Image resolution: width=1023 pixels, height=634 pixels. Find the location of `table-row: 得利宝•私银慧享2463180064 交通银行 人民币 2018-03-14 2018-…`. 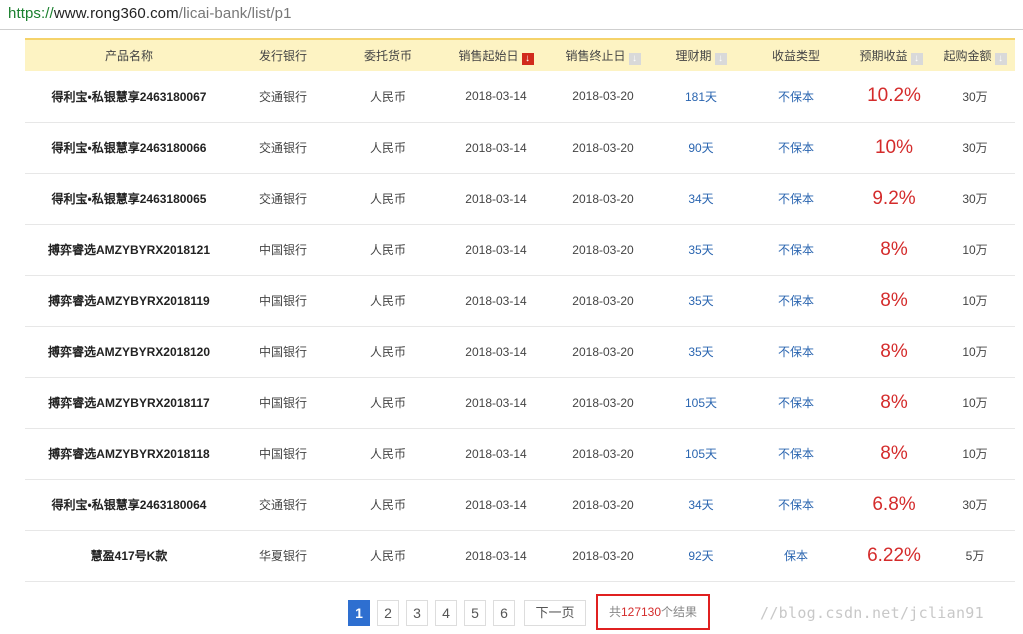

table-row: 得利宝•私银慧享2463180064 交通银行 人民币 2018-03-14 2018-… is located at coordinates (520, 504).